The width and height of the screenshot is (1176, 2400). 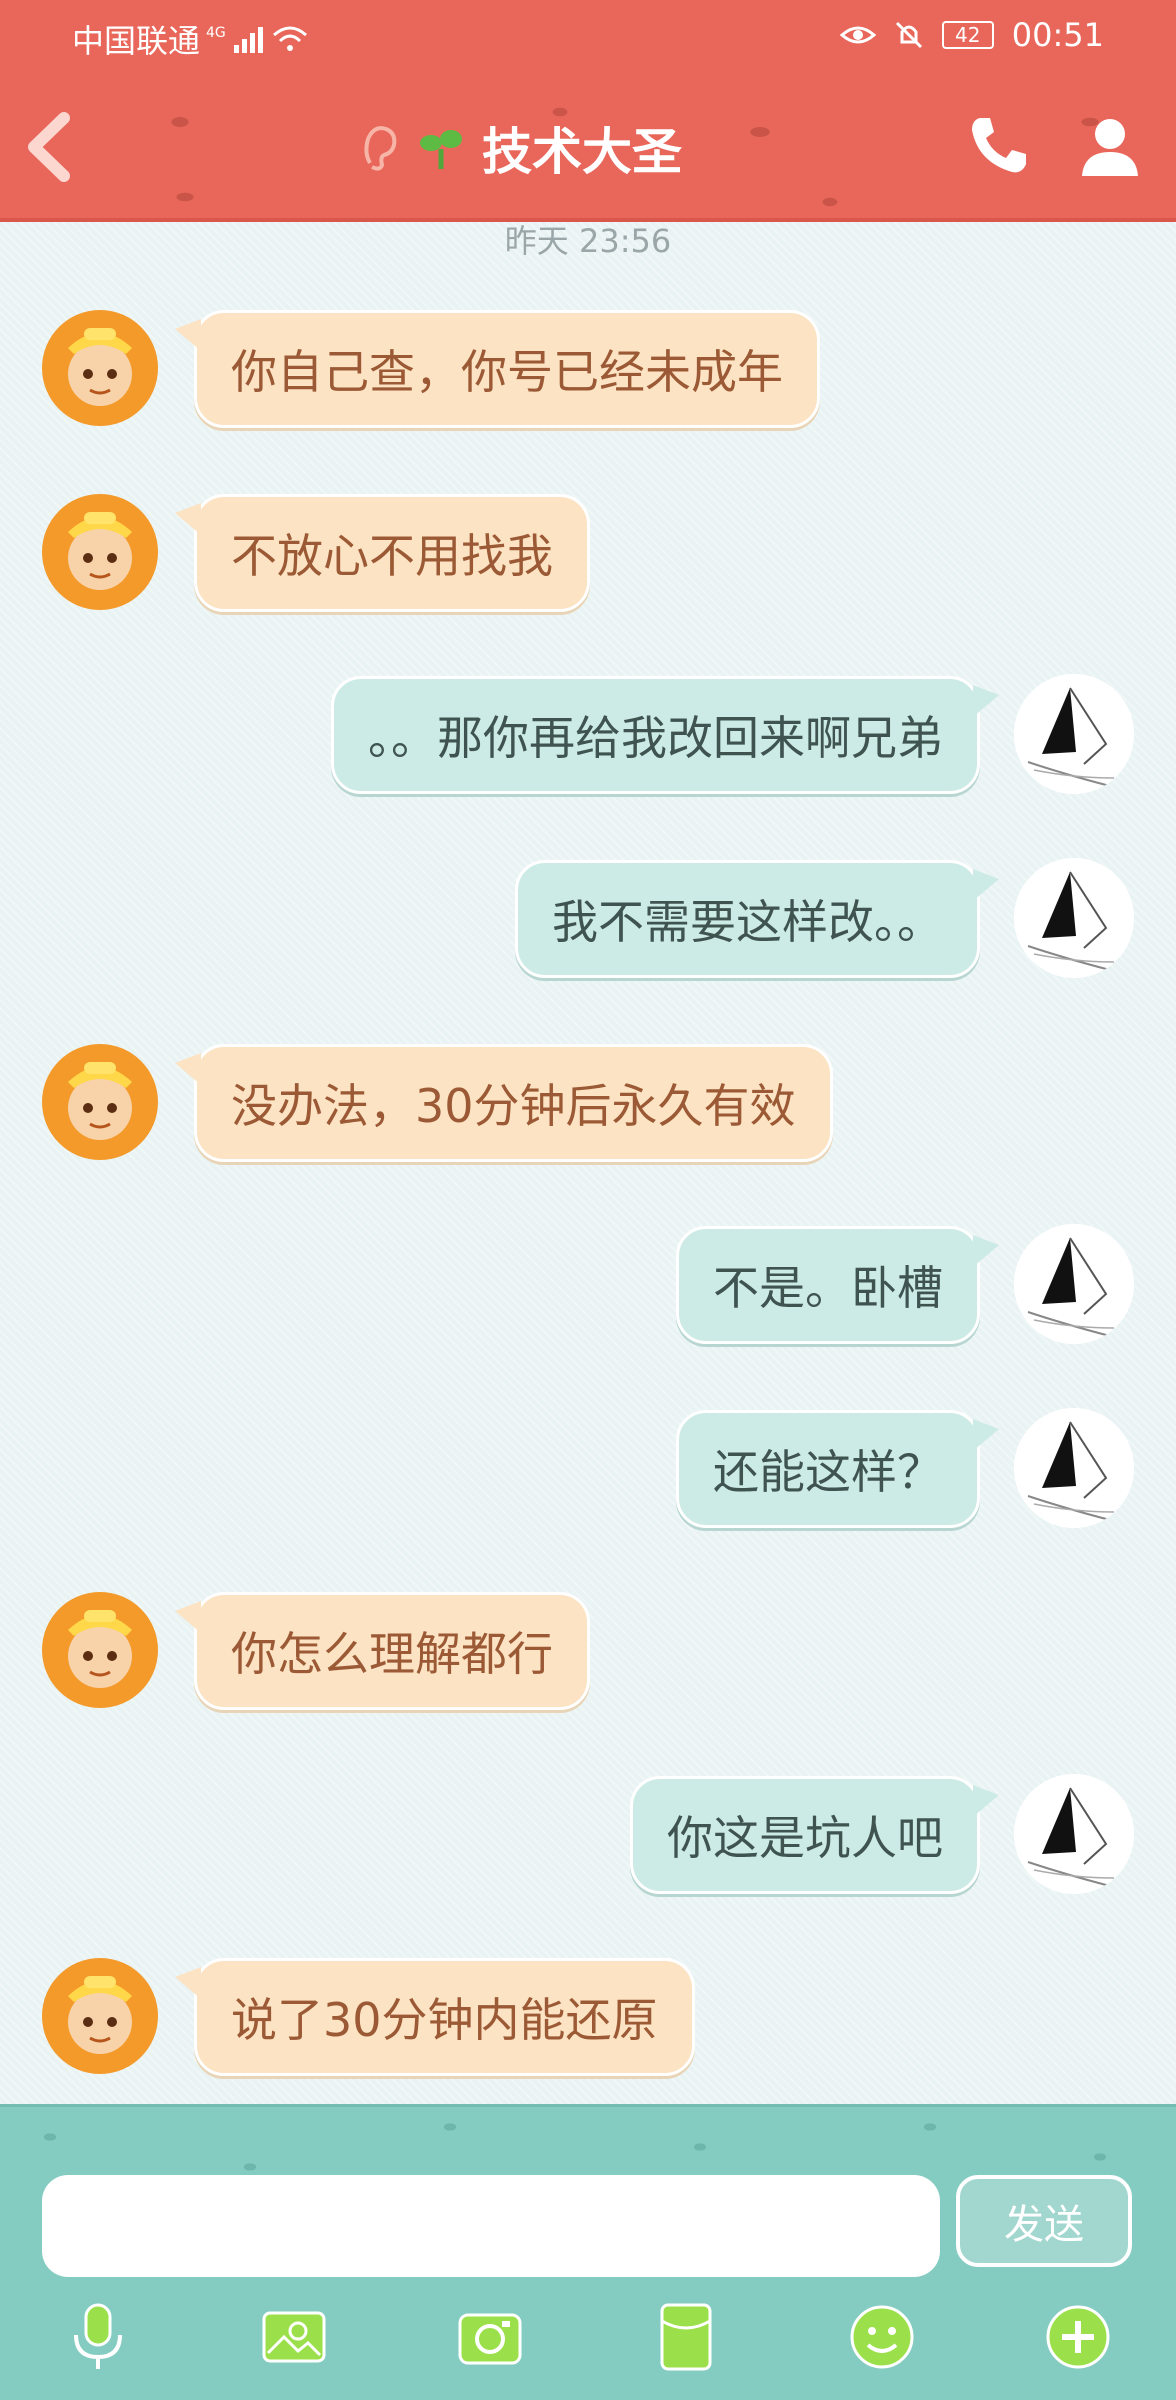 What do you see at coordinates (908, 35) in the screenshot?
I see `mute-bell-icon` at bounding box center [908, 35].